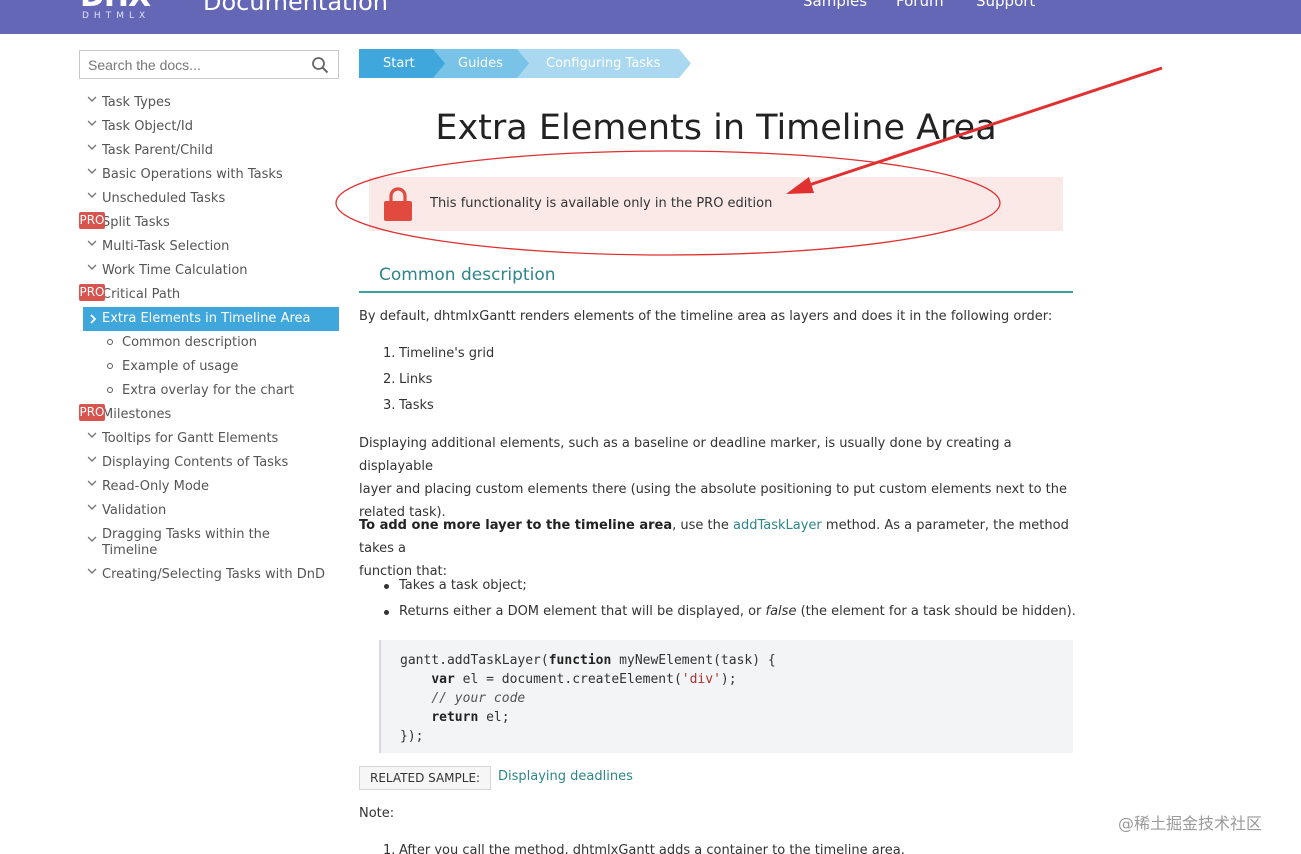 This screenshot has height=854, width=1301. I want to click on dhtmlx-logo: DHX DHTMLX, so click(117, 11).